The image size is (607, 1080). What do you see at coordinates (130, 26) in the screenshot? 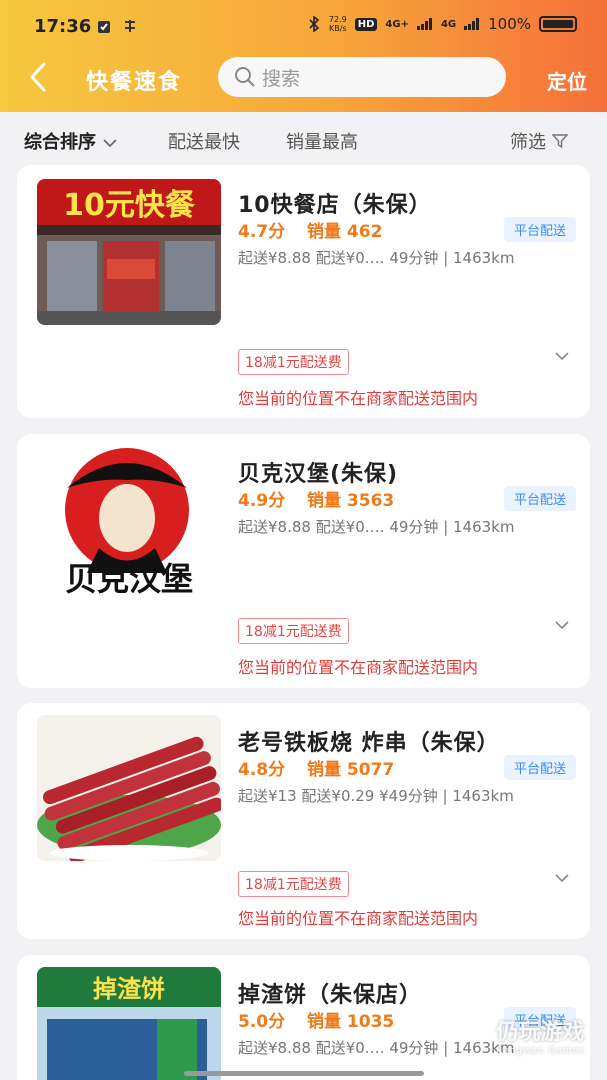
I see `app-notification-icon` at bounding box center [130, 26].